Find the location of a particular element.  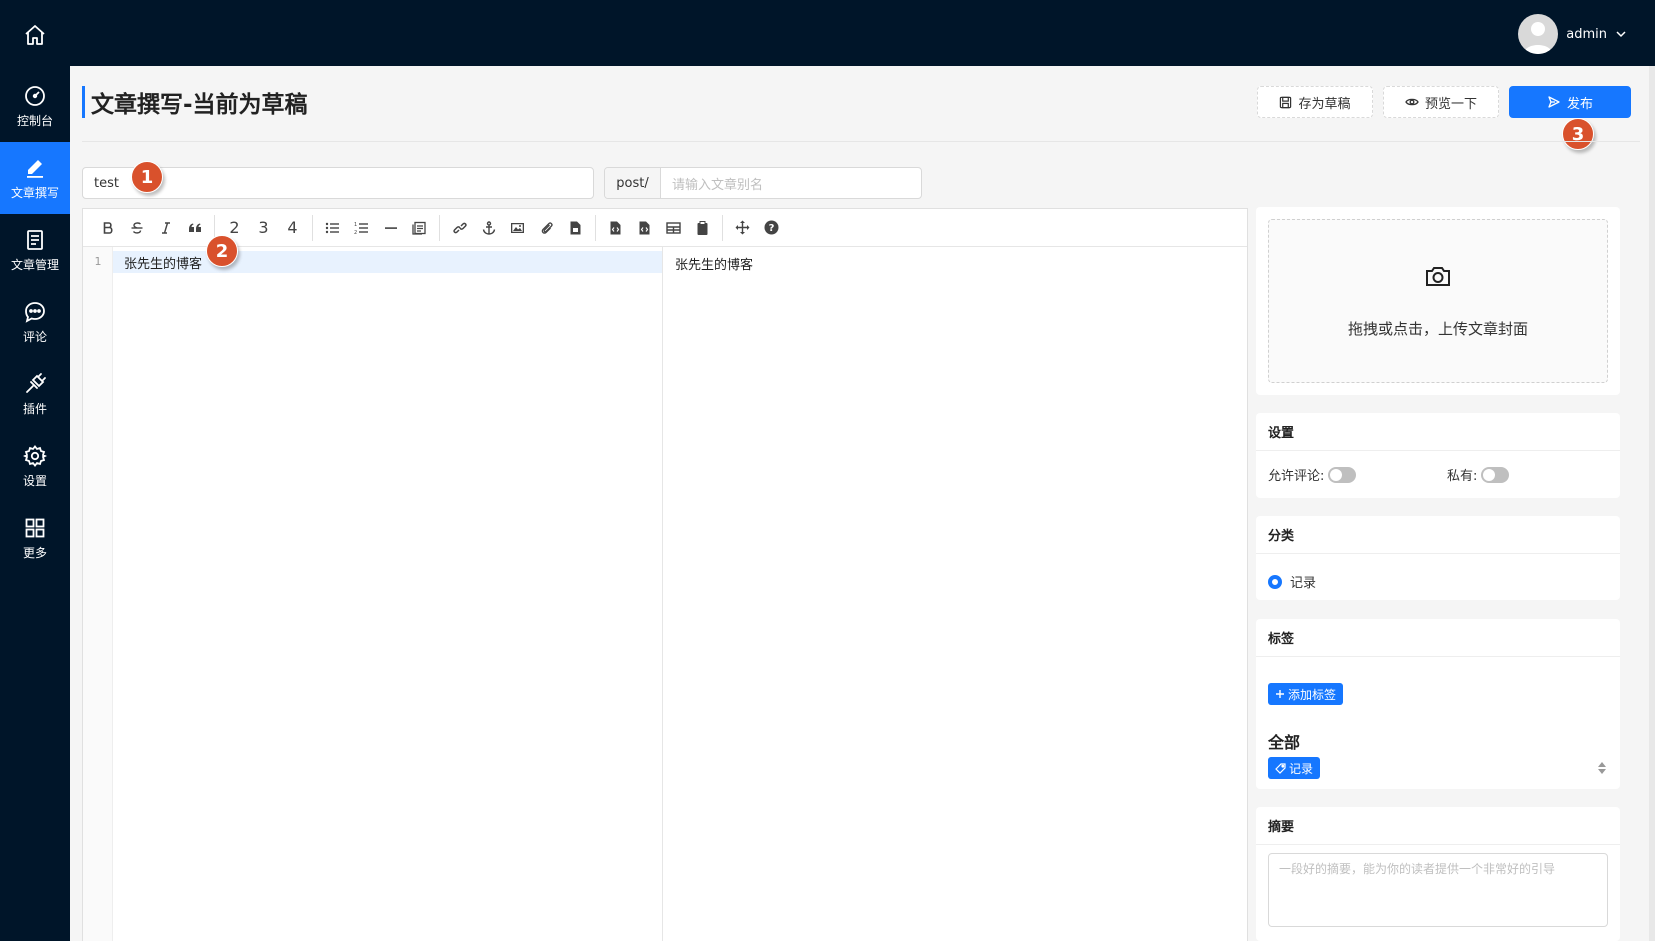

move-icon is located at coordinates (742, 227).